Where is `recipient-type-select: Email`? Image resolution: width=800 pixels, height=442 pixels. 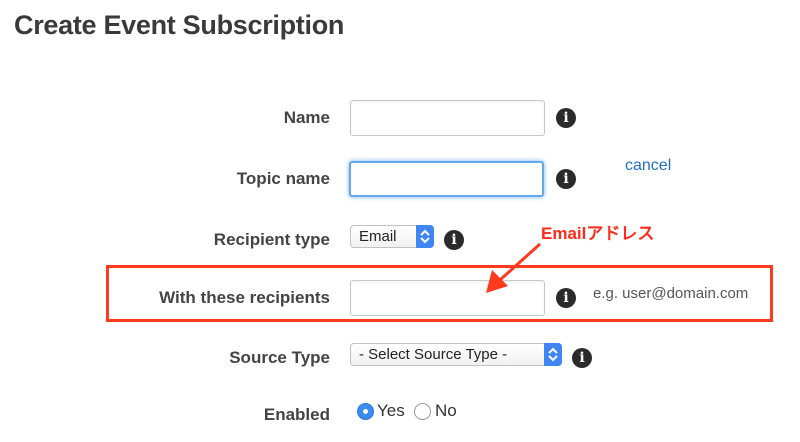
recipient-type-select: Email is located at coordinates (392, 236).